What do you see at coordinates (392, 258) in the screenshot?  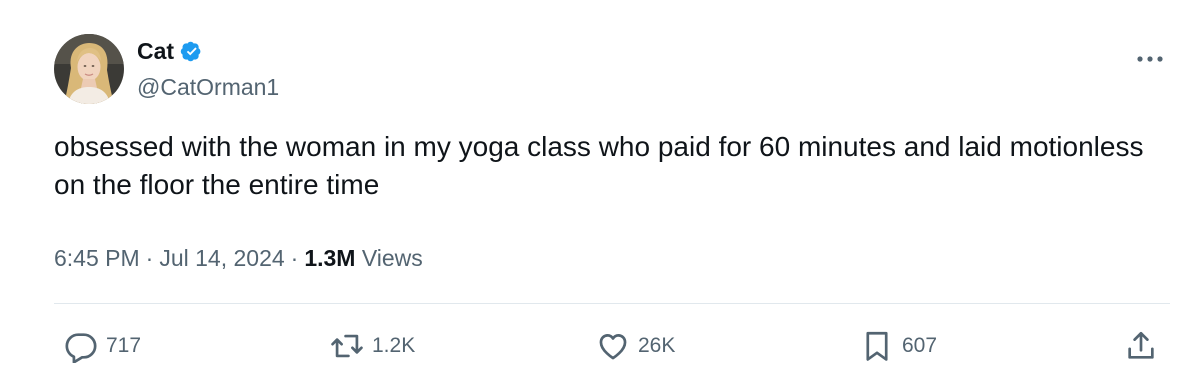 I see `views-label: Views` at bounding box center [392, 258].